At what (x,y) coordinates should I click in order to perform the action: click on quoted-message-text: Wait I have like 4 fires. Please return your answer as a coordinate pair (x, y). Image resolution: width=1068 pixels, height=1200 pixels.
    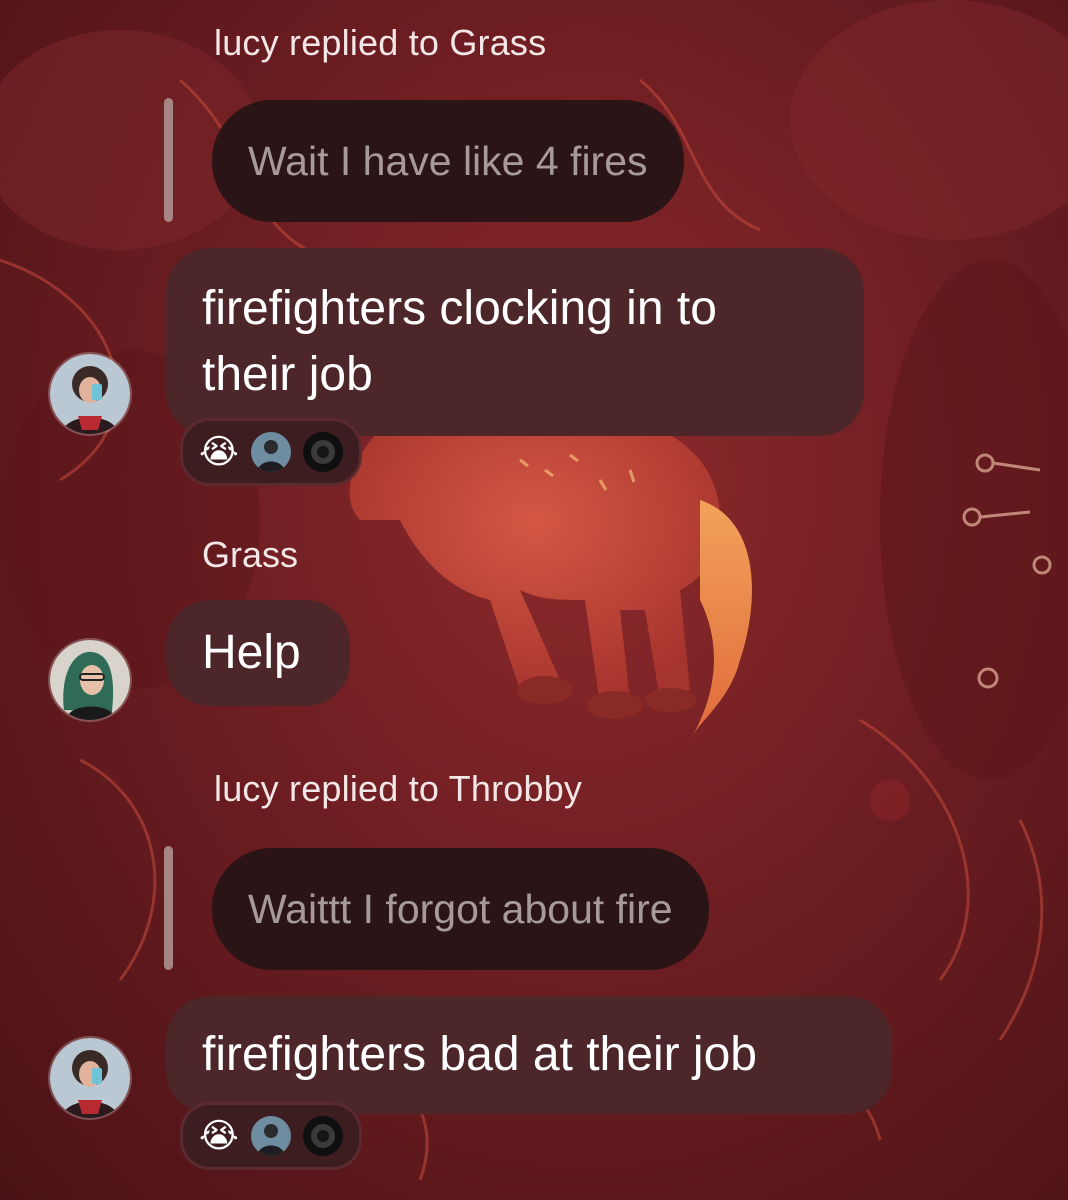
    Looking at the image, I should click on (448, 161).